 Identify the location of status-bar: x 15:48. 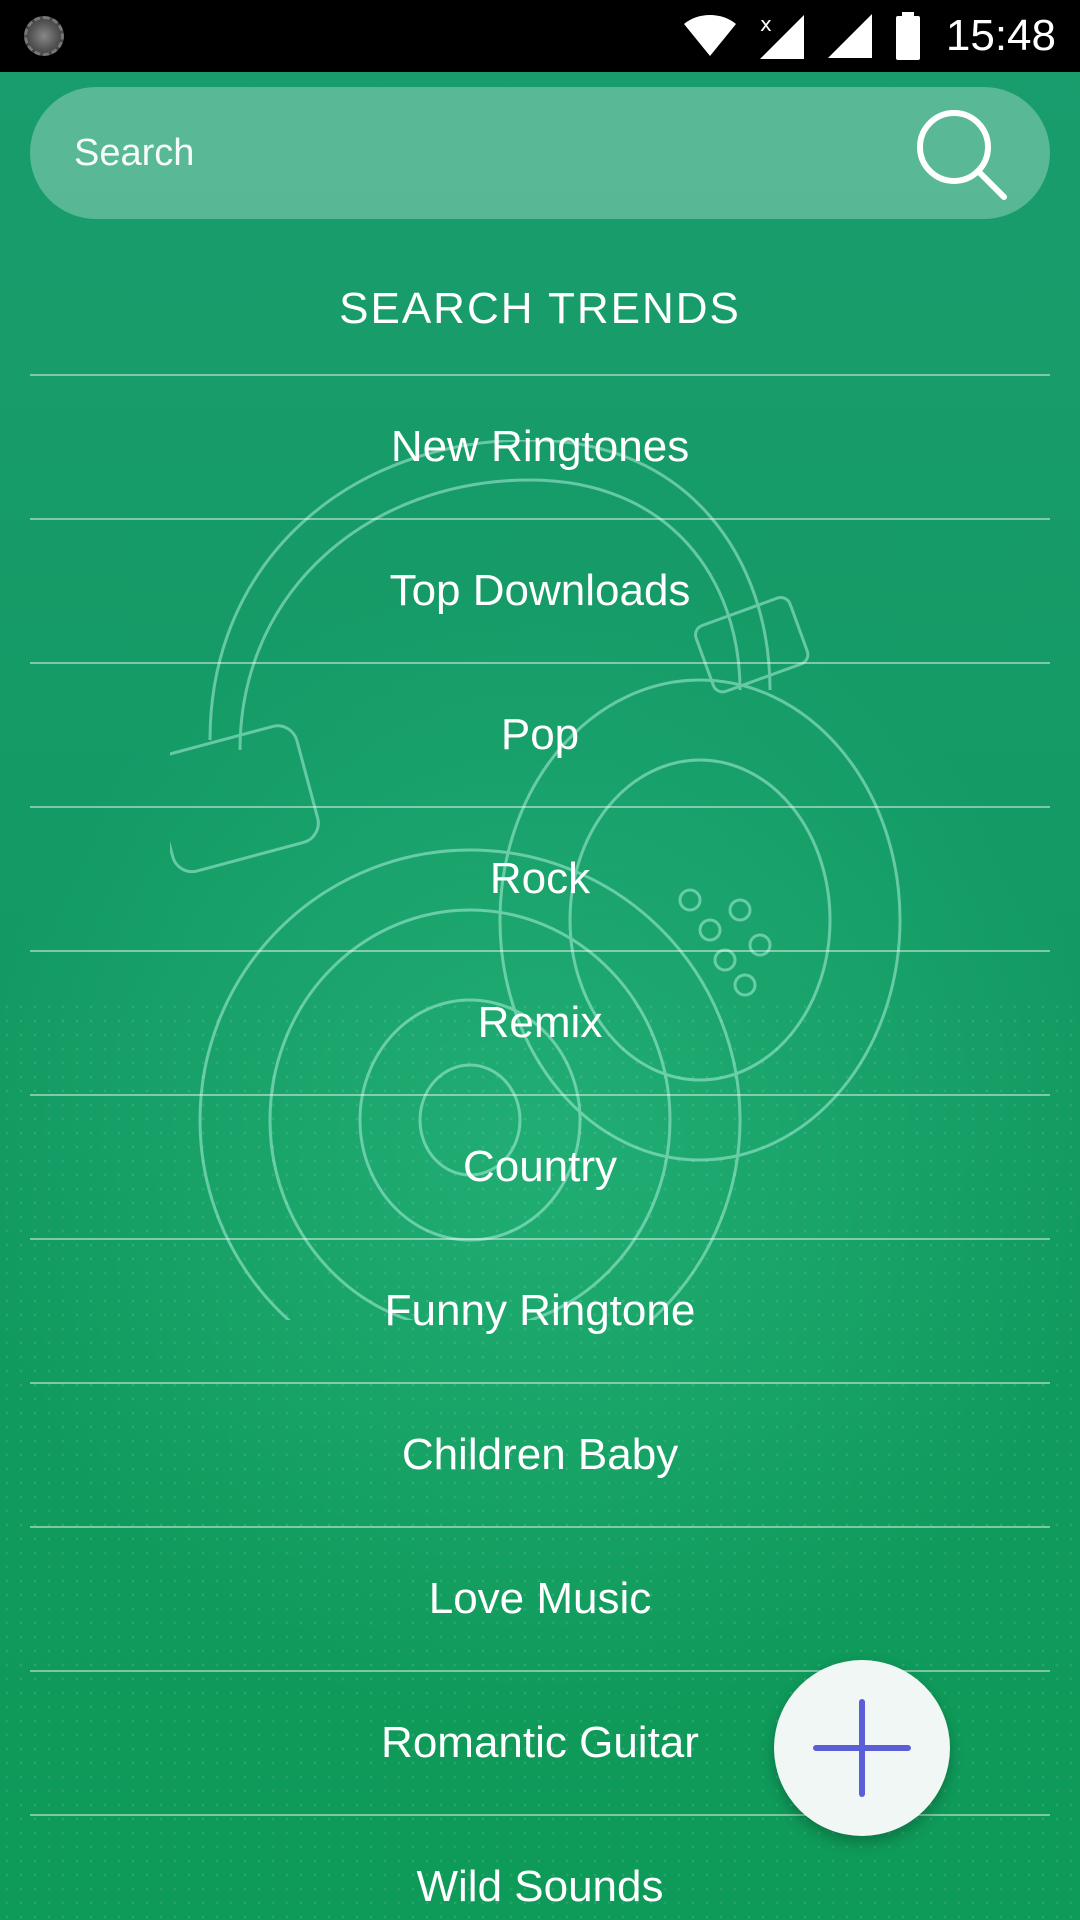
(540, 36).